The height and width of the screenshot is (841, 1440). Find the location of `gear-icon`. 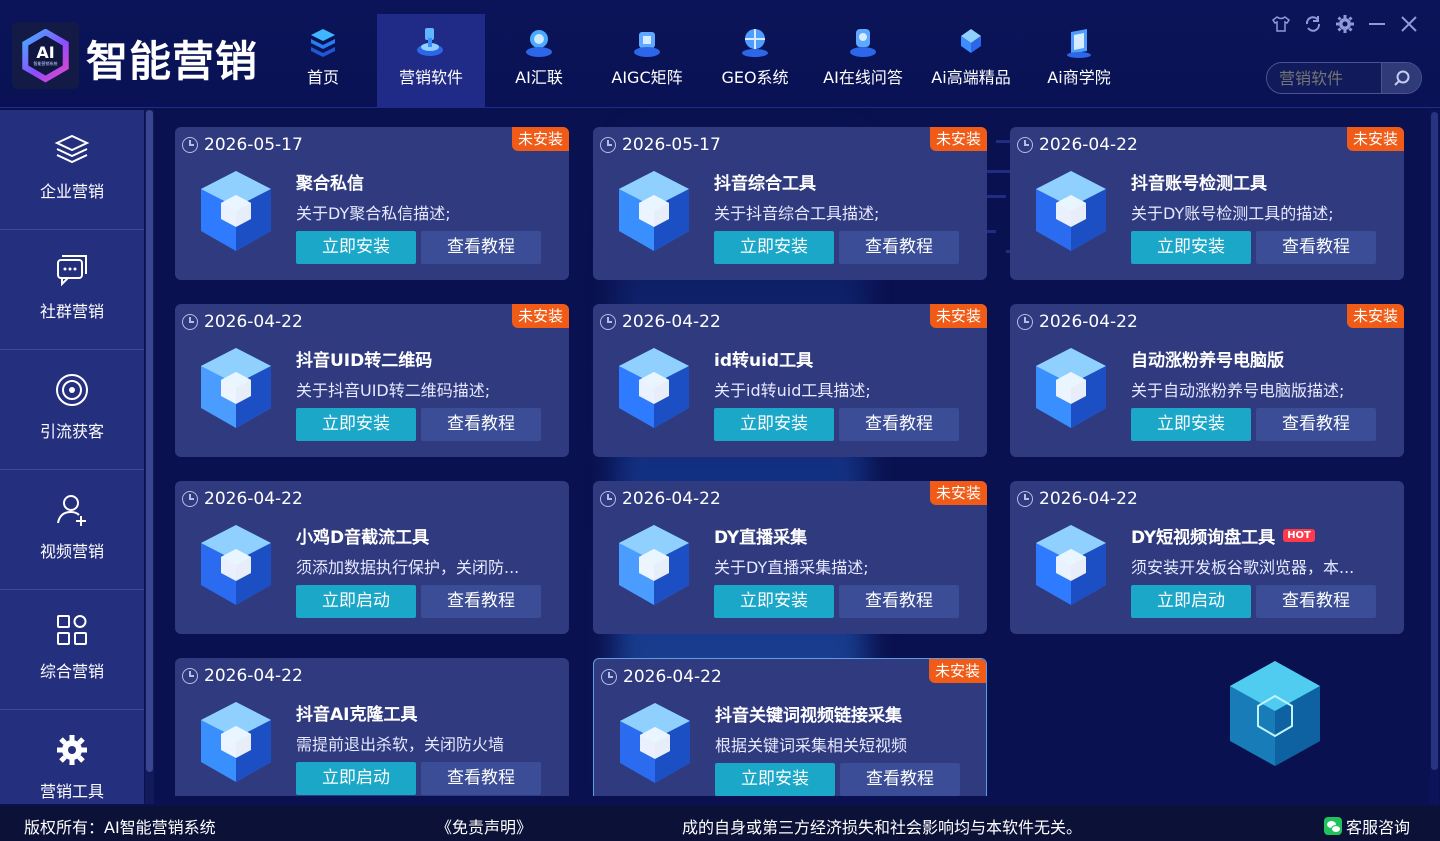

gear-icon is located at coordinates (72, 750).